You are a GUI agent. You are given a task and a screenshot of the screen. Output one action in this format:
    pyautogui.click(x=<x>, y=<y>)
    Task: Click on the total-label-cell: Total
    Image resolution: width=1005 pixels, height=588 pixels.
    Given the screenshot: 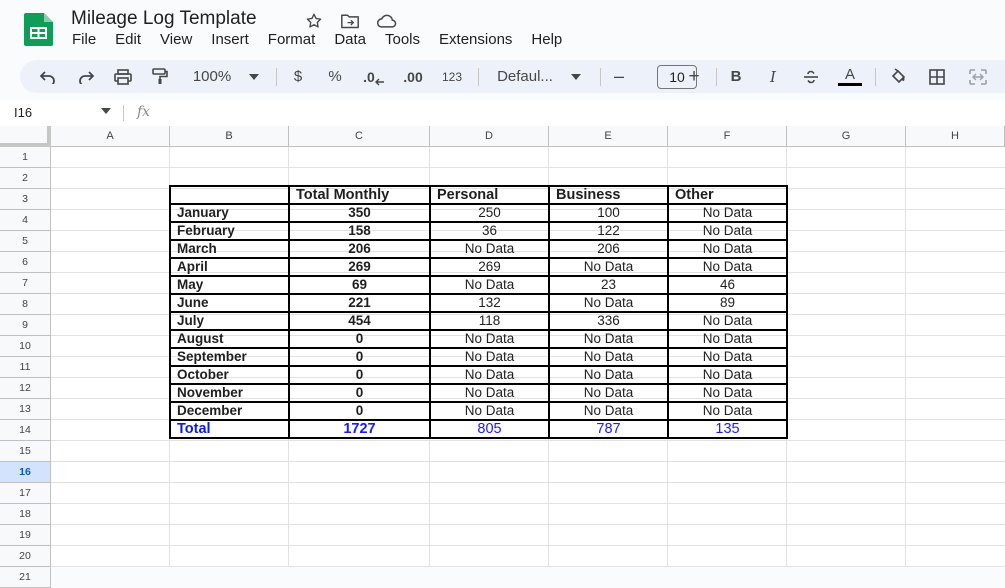 What is the action you would take?
    pyautogui.click(x=229, y=429)
    